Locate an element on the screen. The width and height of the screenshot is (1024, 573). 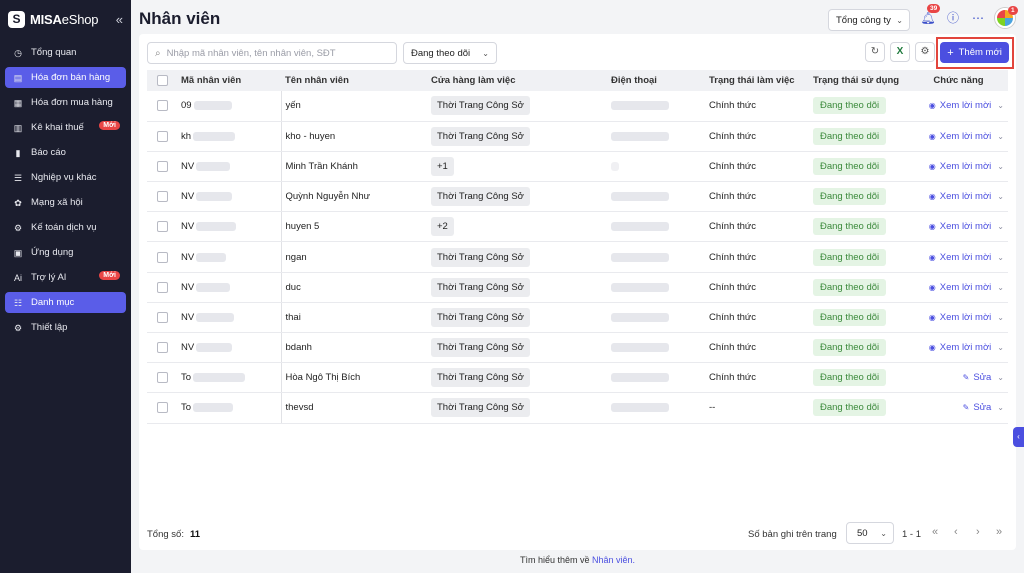
sidebar-item-8: ▣ Ứng dụng is located at coordinates (65, 252).